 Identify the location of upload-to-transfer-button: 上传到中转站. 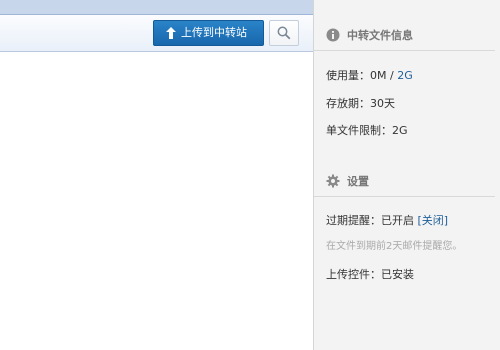
(208, 33).